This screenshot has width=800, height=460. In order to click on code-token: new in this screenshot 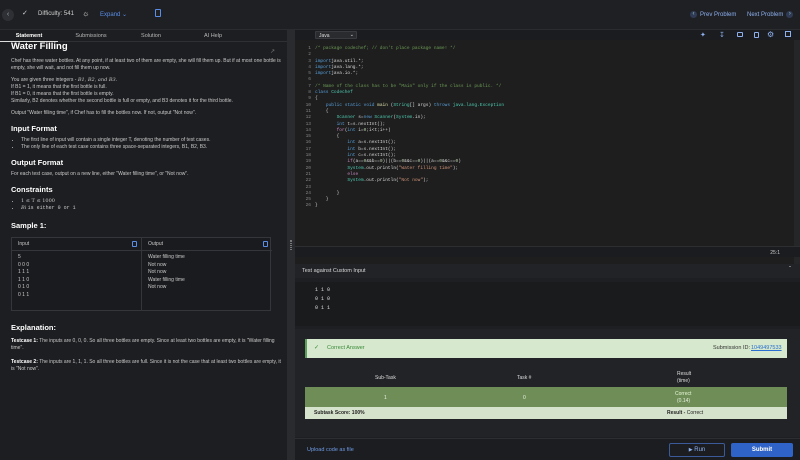, I will do `click(367, 118)`.